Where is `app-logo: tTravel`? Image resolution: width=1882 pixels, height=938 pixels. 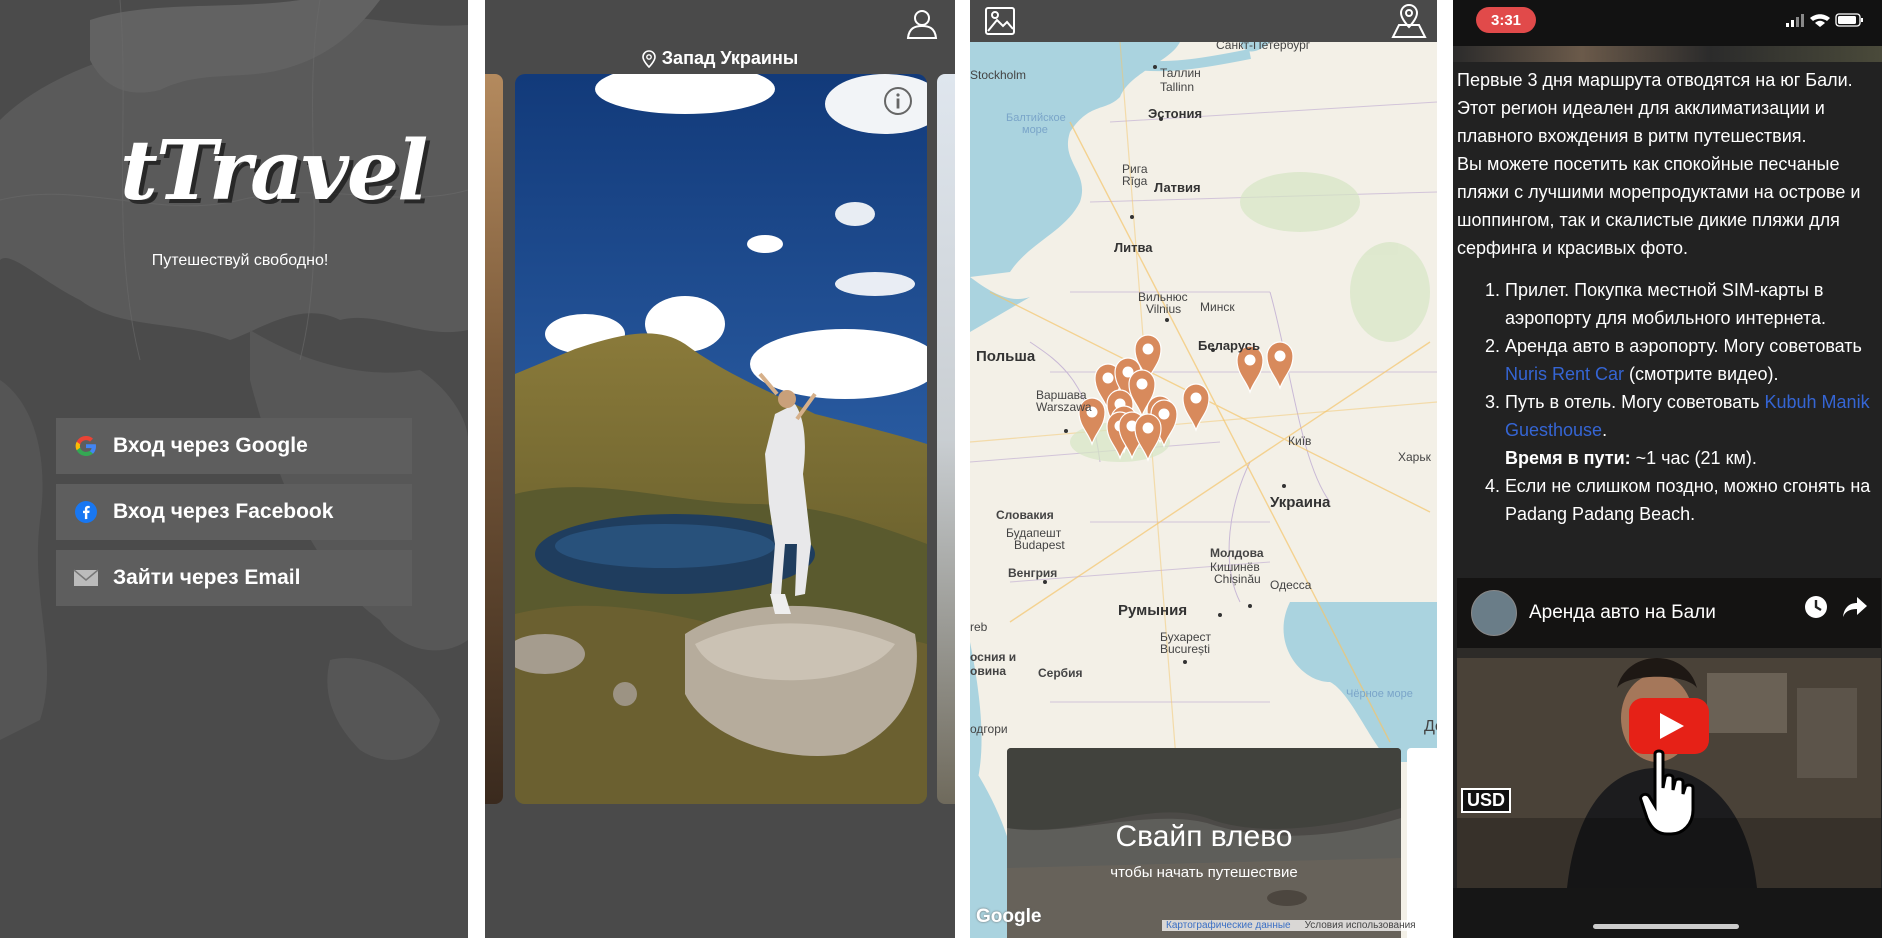
app-logo: tTravel is located at coordinates (274, 171).